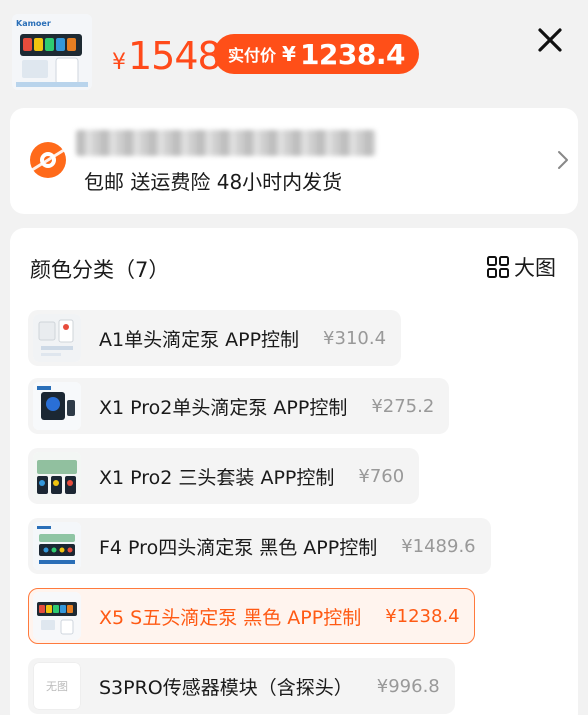 Image resolution: width=588 pixels, height=715 pixels. I want to click on chevron-right-icon, so click(563, 160).